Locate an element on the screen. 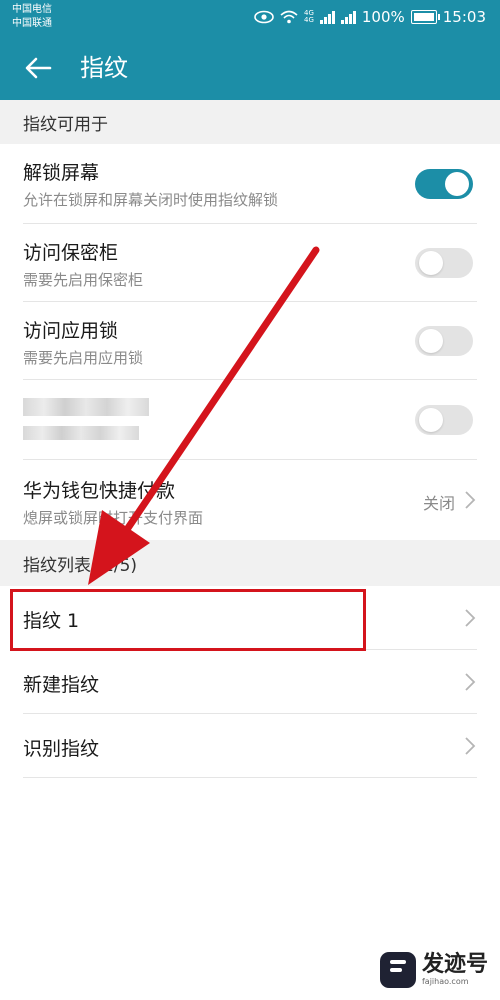 This screenshot has height=1000, width=500. status-icons: 4G 4G 100% 15:03 is located at coordinates (370, 17).